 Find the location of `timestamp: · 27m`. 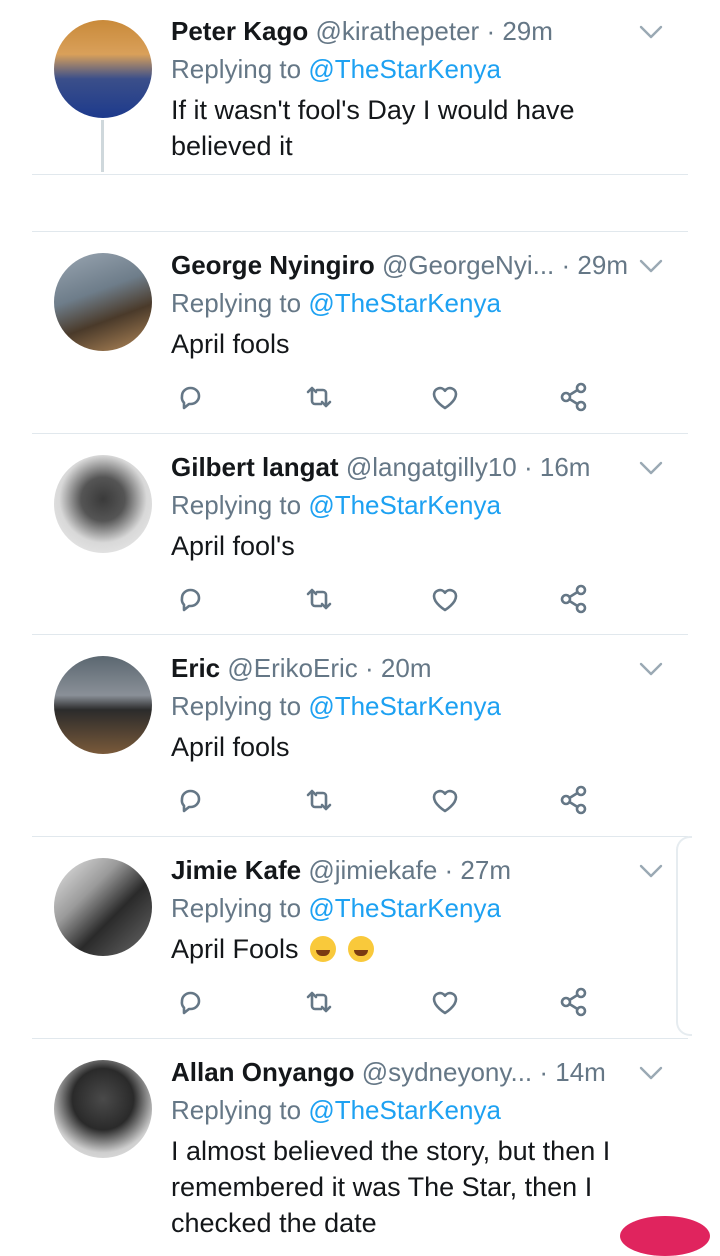

timestamp: · 27m is located at coordinates (478, 870).